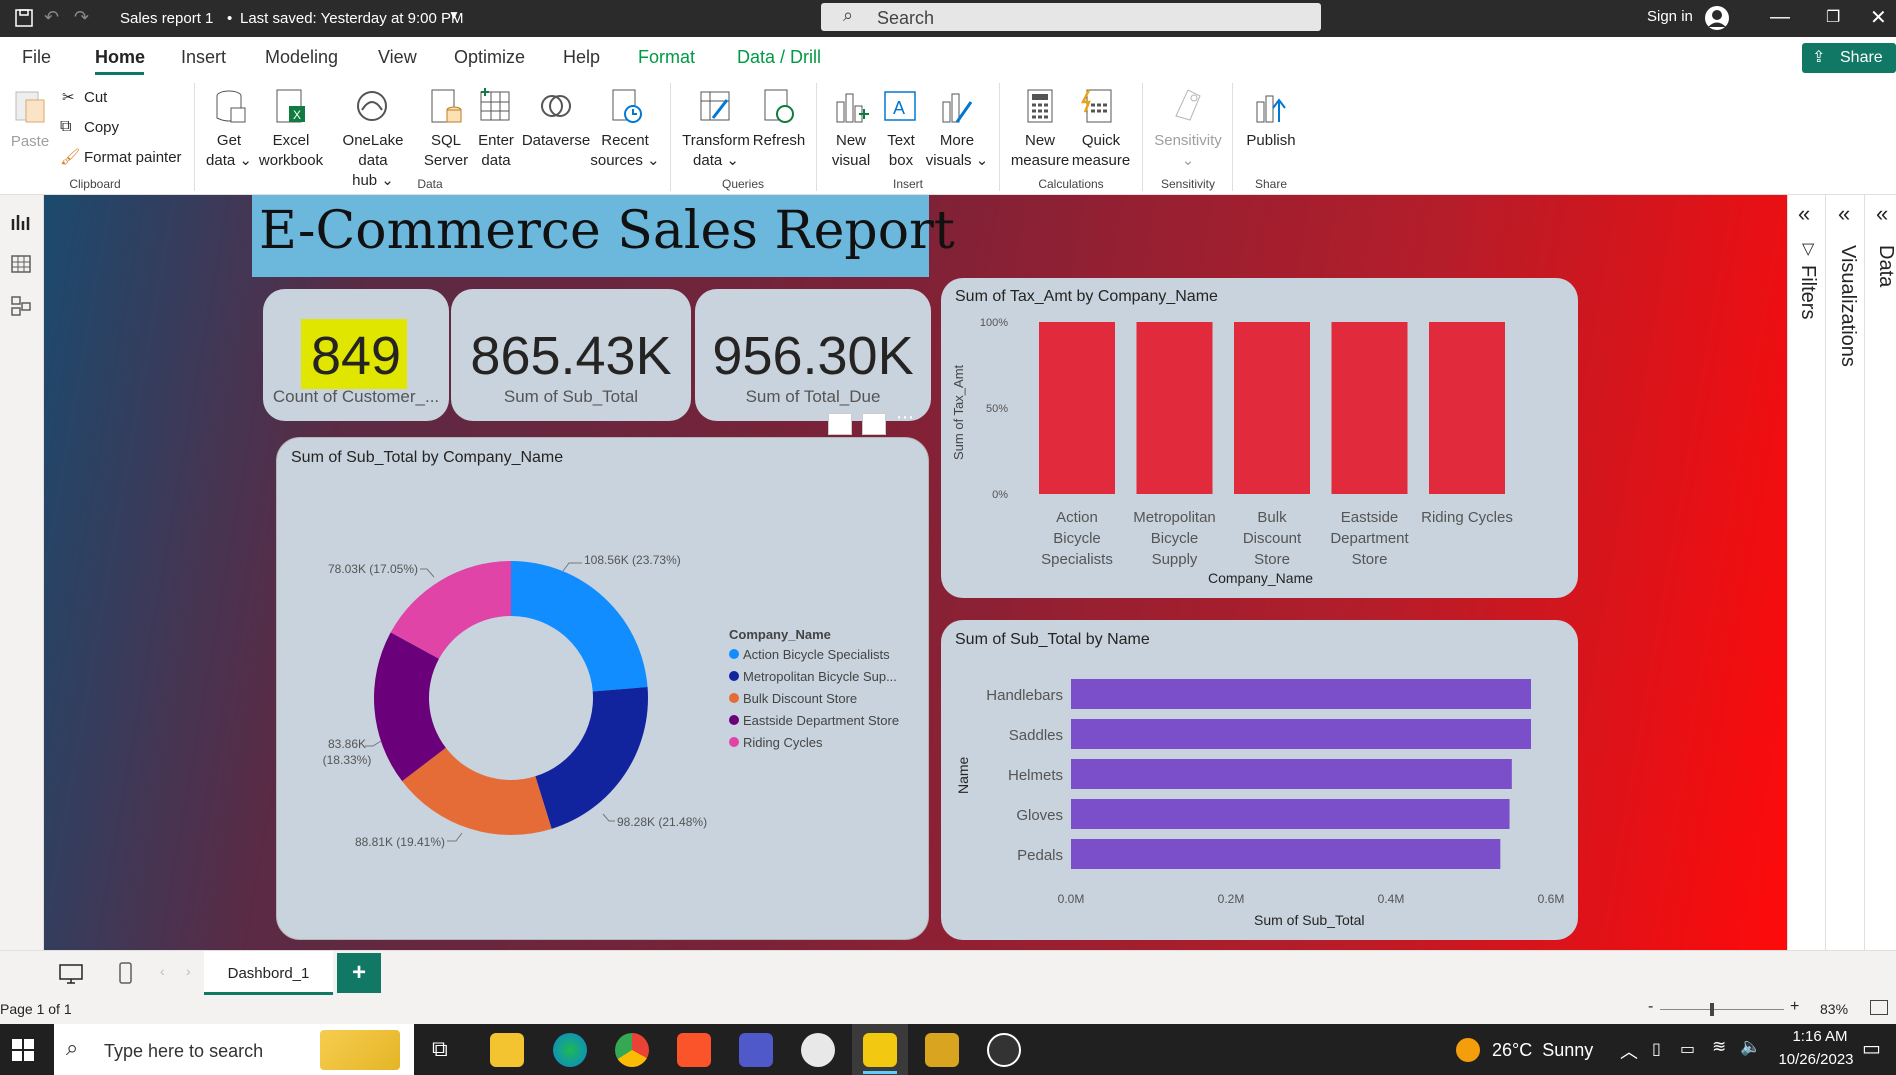 This screenshot has width=1896, height=1075. What do you see at coordinates (581, 57) in the screenshot?
I see `menu-help: Help` at bounding box center [581, 57].